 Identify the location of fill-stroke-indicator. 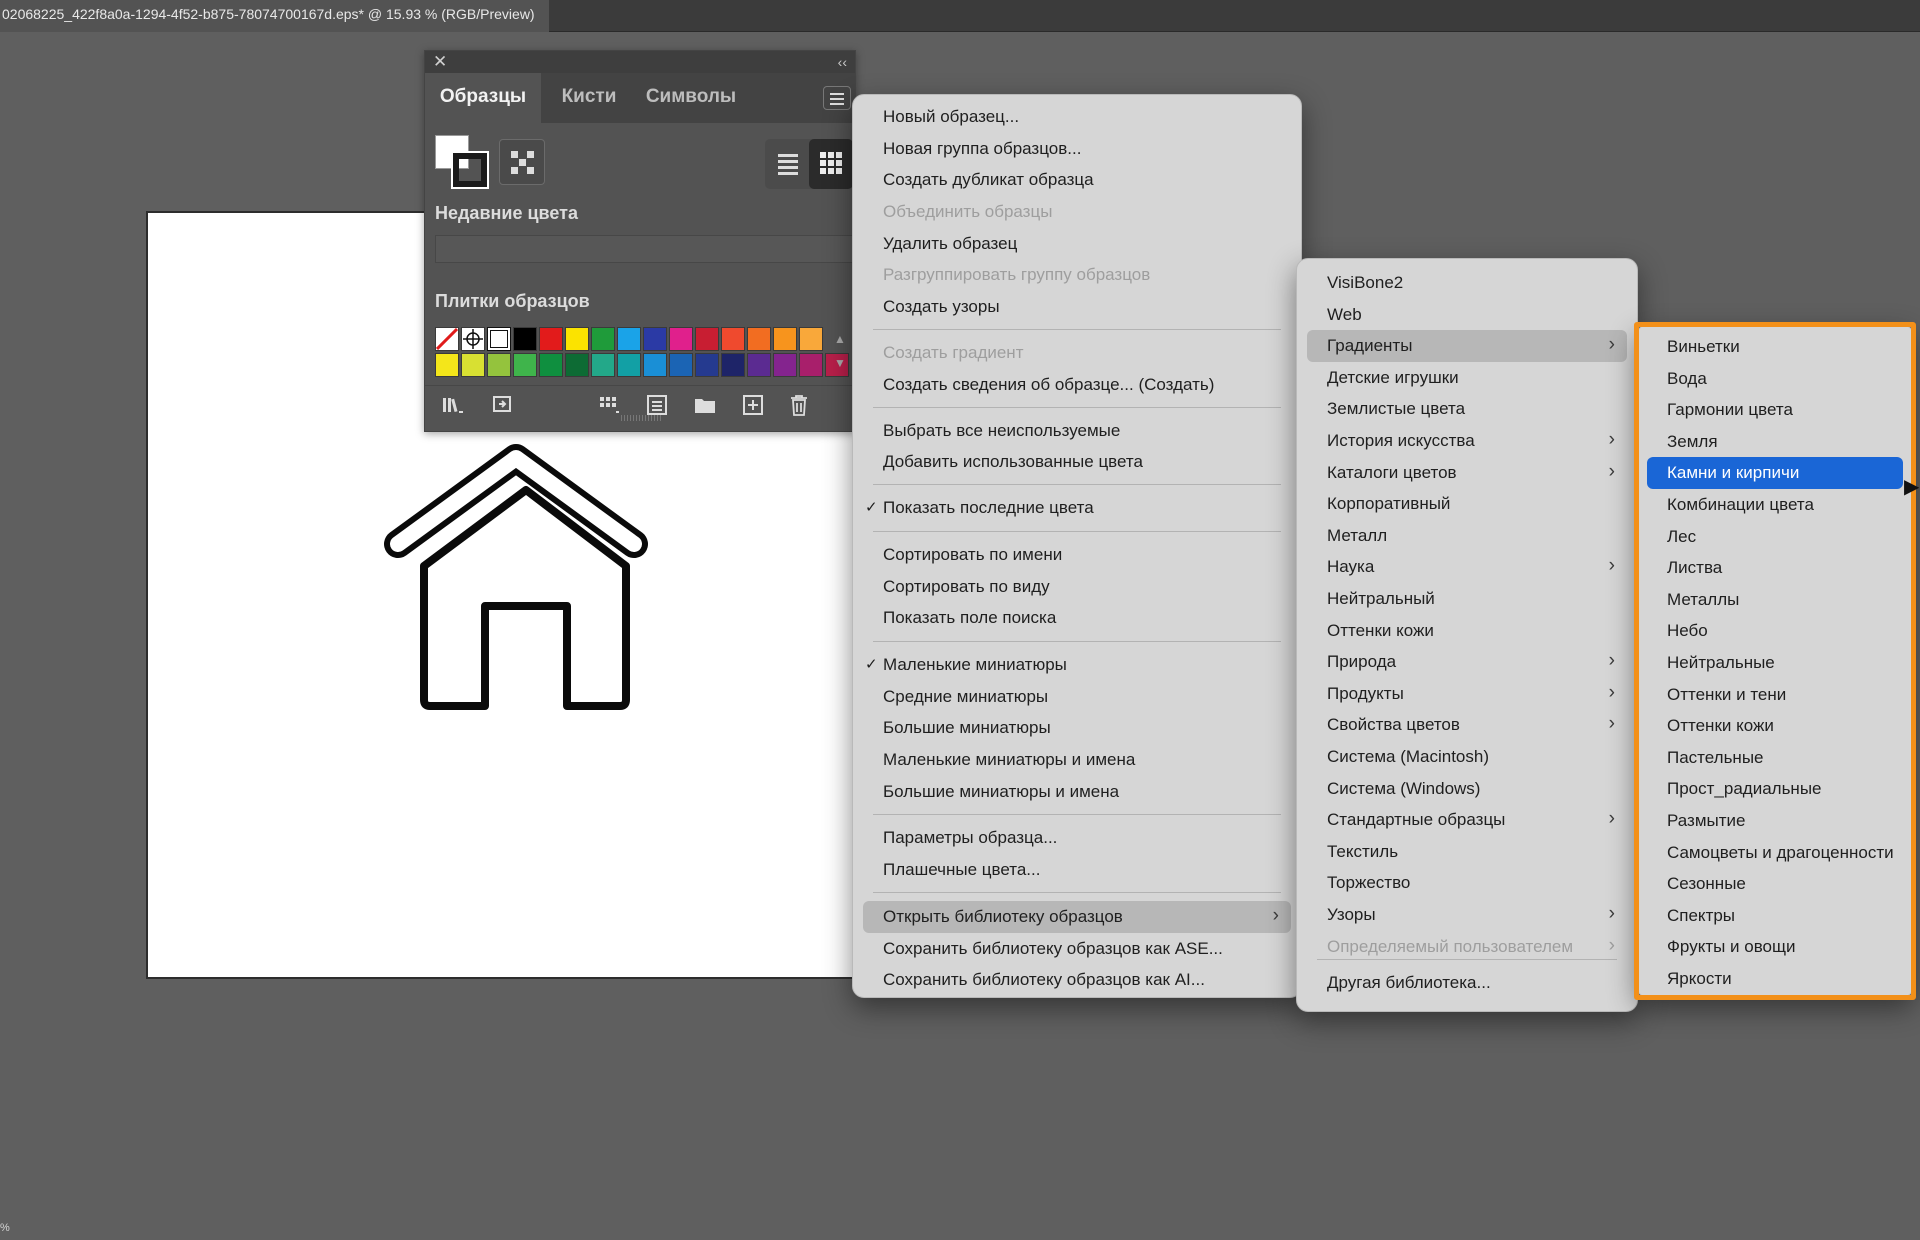
(462, 162).